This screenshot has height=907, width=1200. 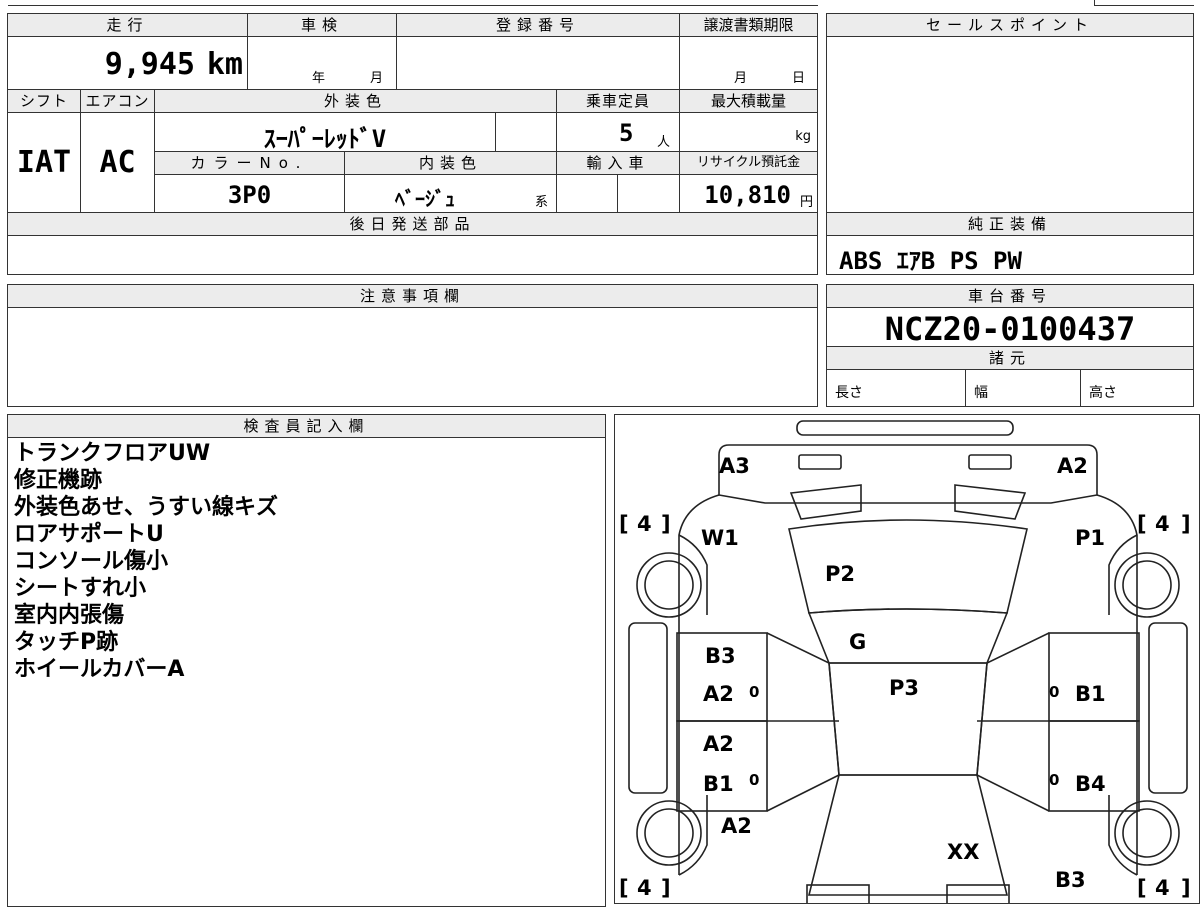 I want to click on mark-b1-left: B1, so click(x=718, y=784).